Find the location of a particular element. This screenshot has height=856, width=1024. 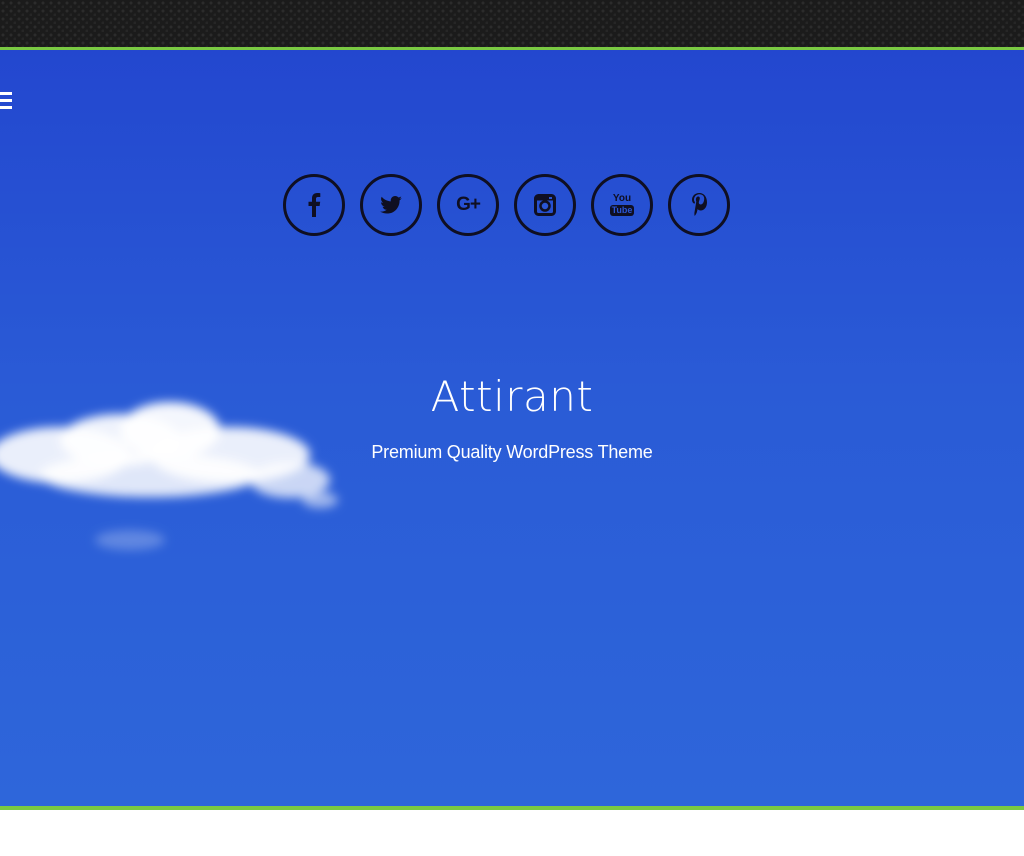

menu-toggle-button is located at coordinates (6, 102).